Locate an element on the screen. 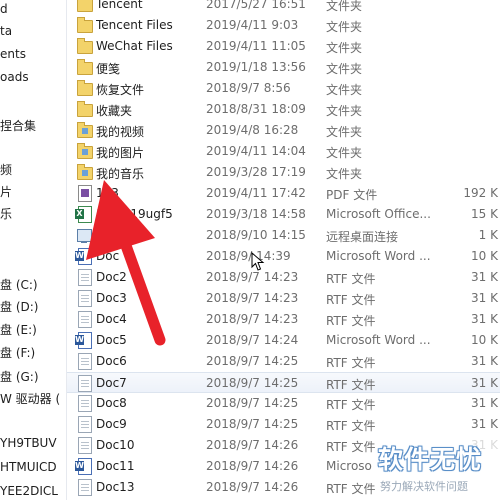  file-date: 2017/5/27 16:51 is located at coordinates (256, 5).